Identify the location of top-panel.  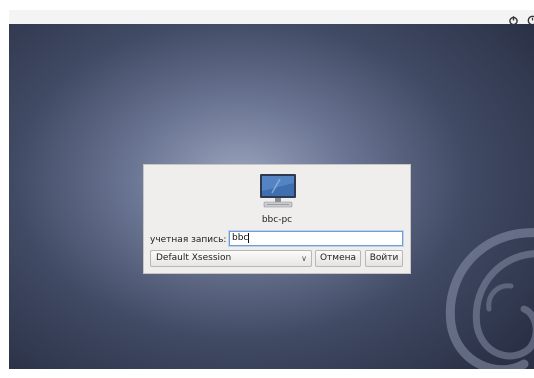
(271, 18).